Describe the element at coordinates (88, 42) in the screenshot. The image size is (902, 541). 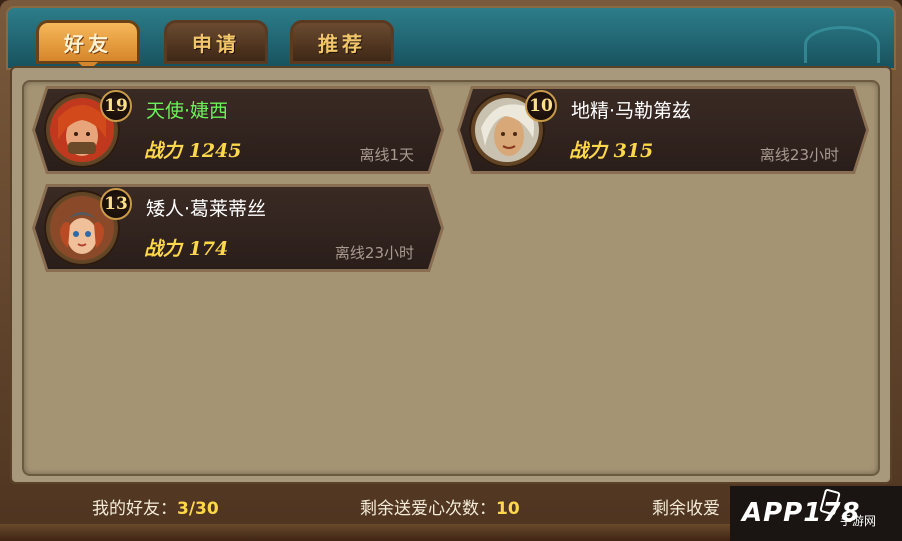
I see `tab-friends: 好友` at that location.